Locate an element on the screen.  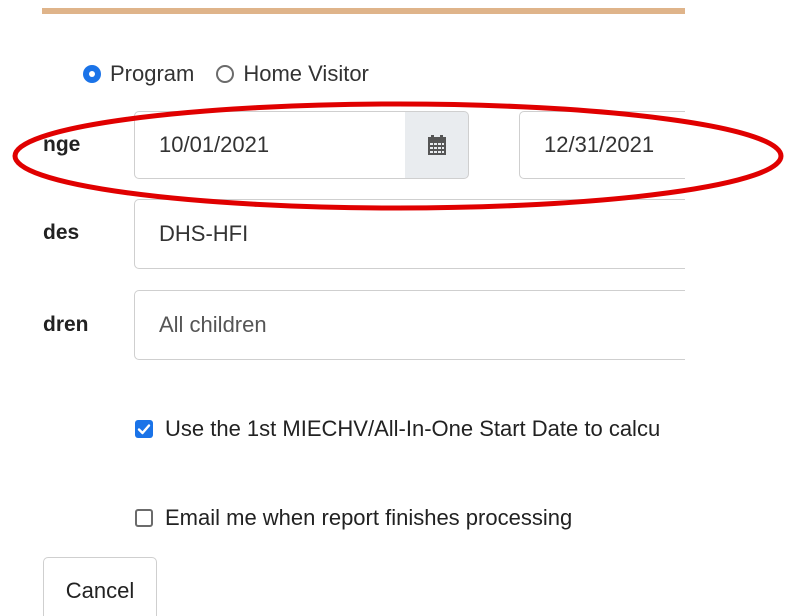
cancel-button: Cancel is located at coordinates (100, 586).